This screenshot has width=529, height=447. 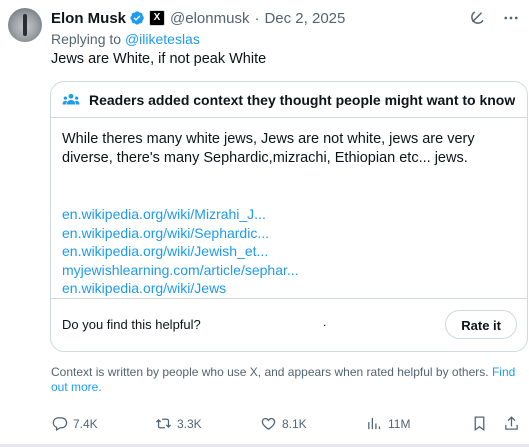 I want to click on views-count: 11M, so click(x=399, y=423).